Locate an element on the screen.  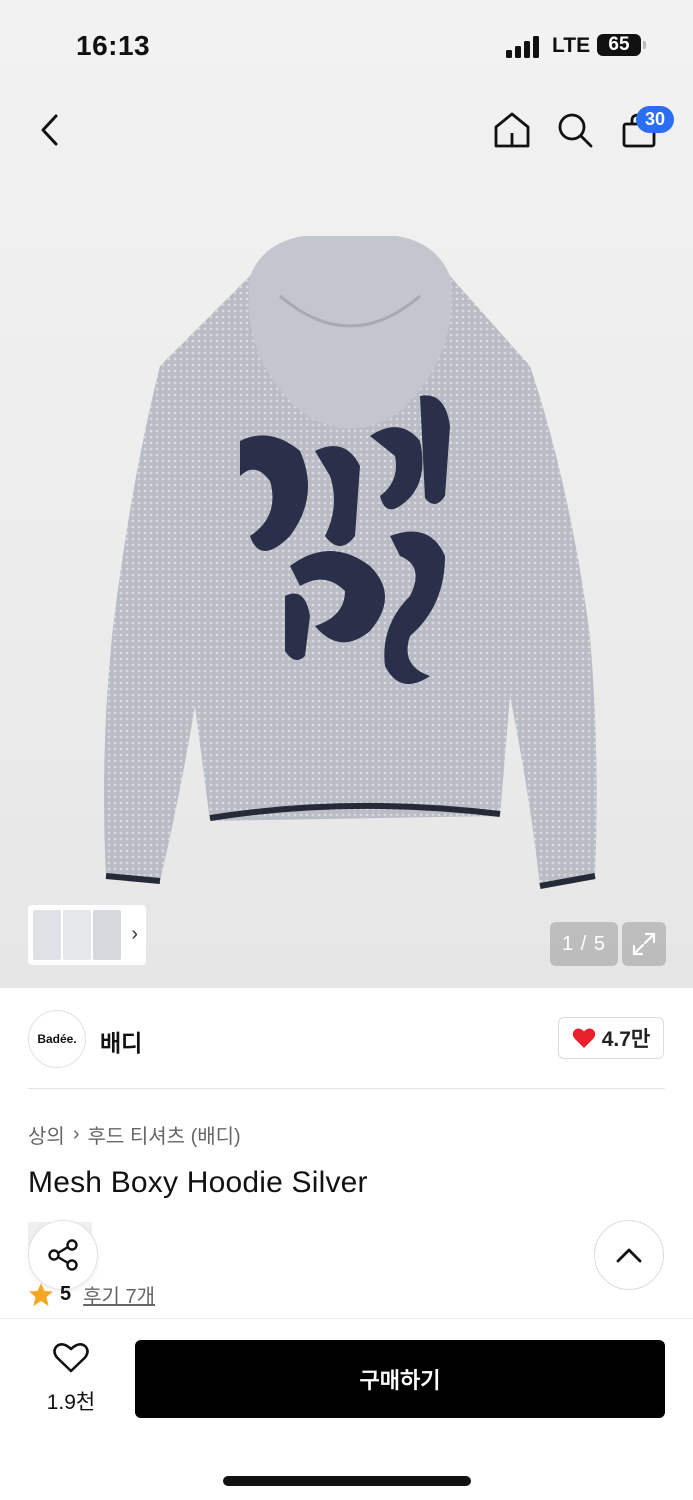
star-icon is located at coordinates (41, 1294).